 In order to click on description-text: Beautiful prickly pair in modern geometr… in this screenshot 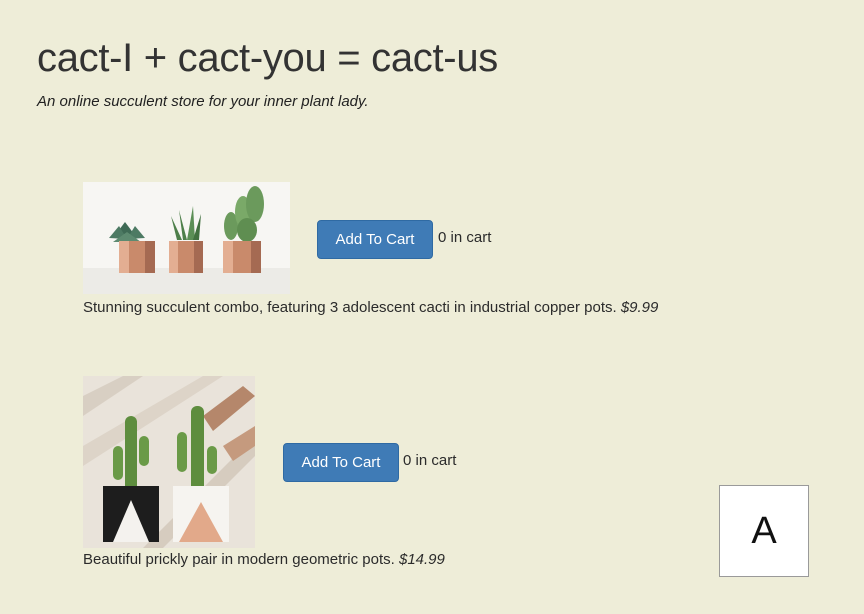, I will do `click(239, 559)`.